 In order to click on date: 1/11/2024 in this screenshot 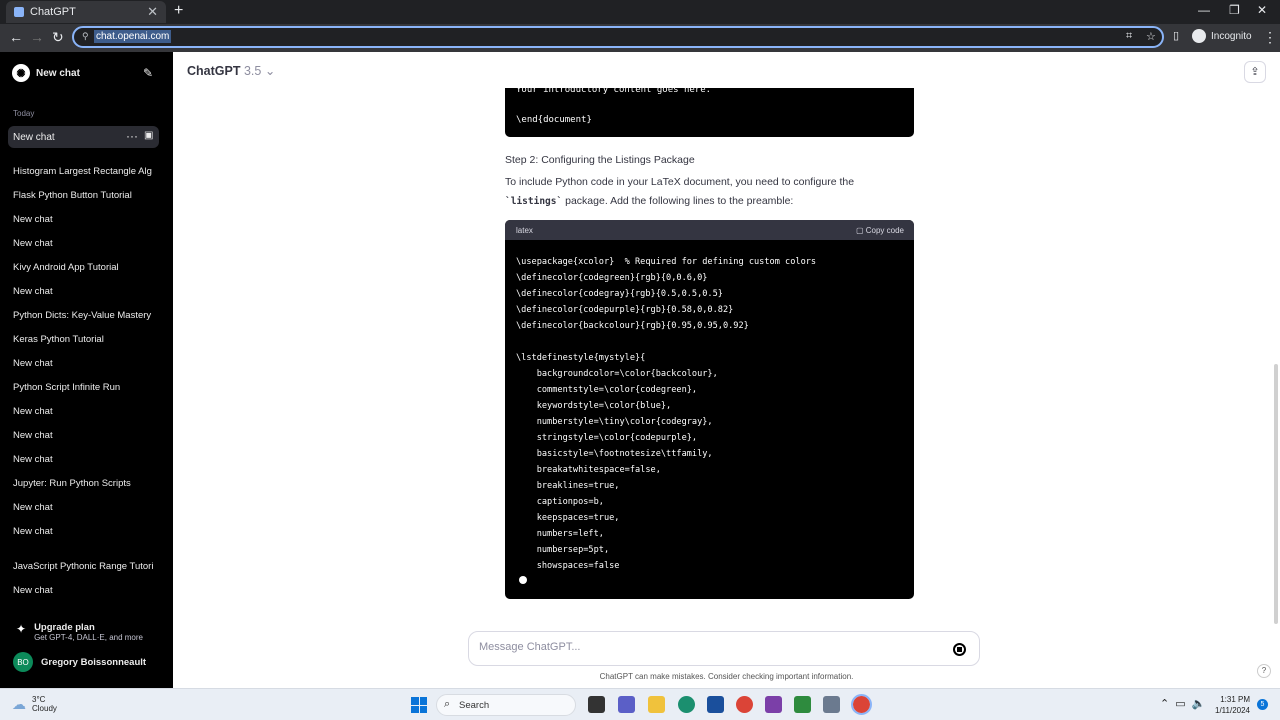, I will do `click(1232, 710)`.